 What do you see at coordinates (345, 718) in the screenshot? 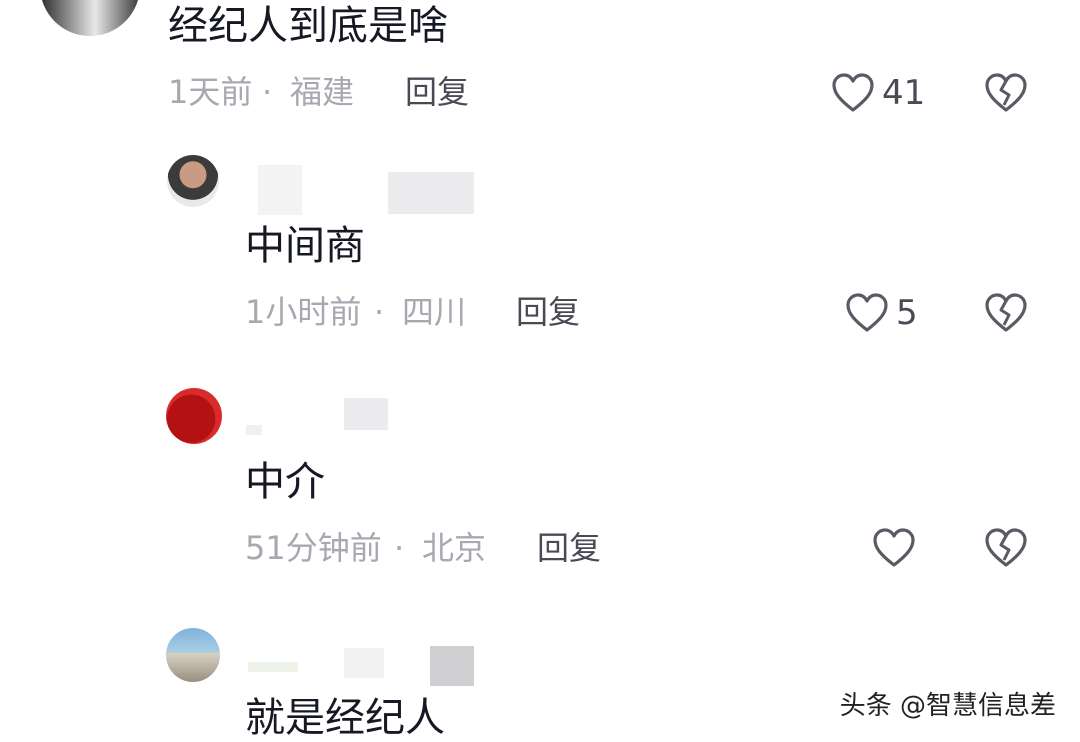
I see `comment-text: 就是经纪人` at bounding box center [345, 718].